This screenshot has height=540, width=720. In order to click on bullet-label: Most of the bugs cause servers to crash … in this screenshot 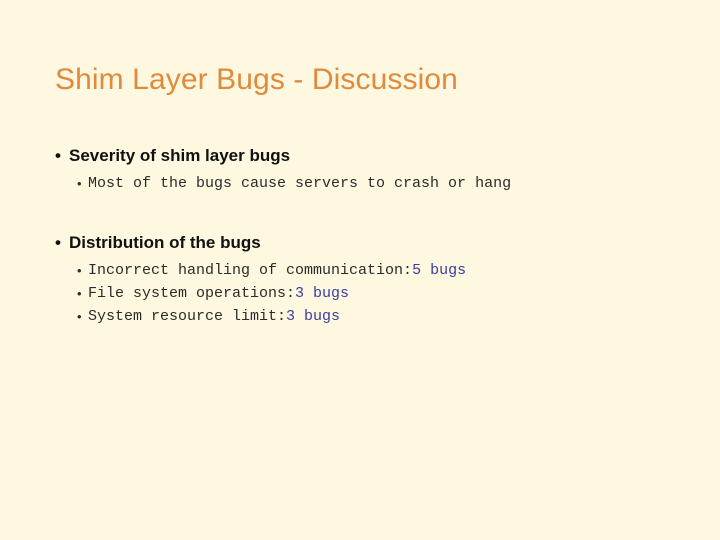, I will do `click(300, 183)`.